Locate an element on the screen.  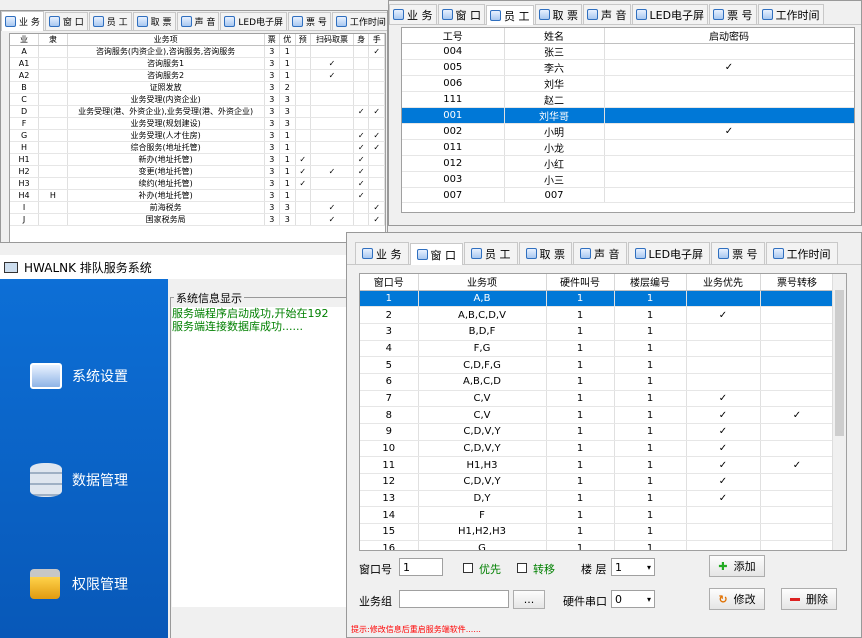
table-row: 12 C,D,V,Y 1 1 ✓ is located at coordinates (597, 482).